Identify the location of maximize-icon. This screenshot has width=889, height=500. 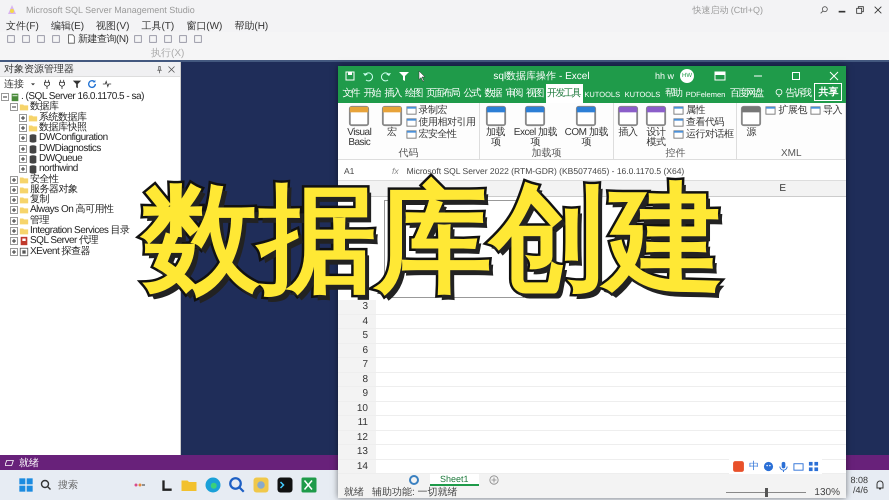
(796, 76).